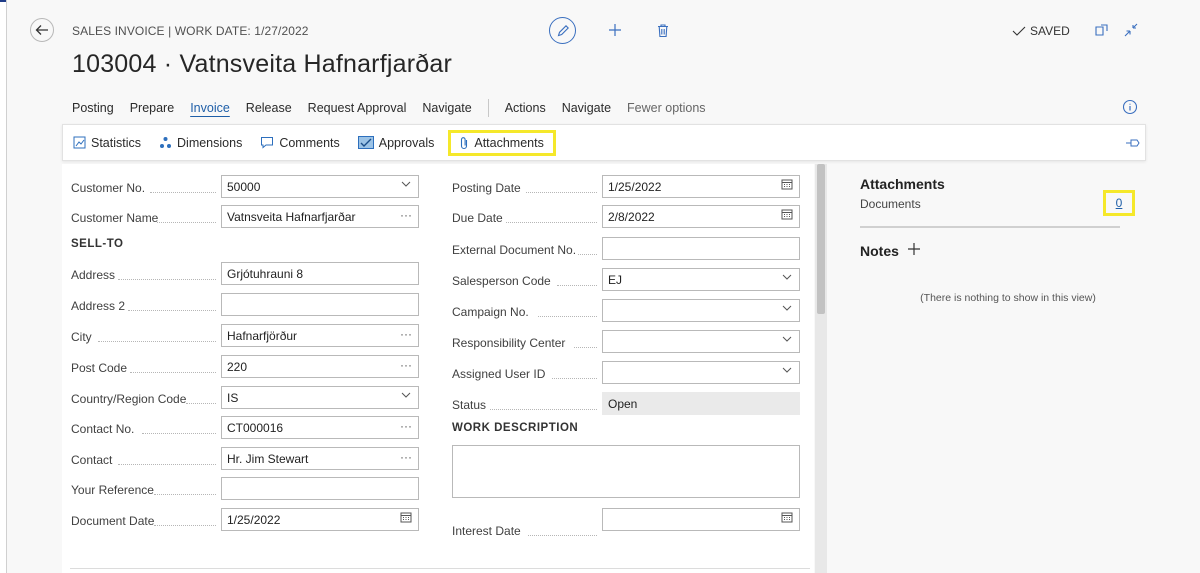 This screenshot has height=573, width=1200. I want to click on attachments-action: Attachments, so click(502, 142).